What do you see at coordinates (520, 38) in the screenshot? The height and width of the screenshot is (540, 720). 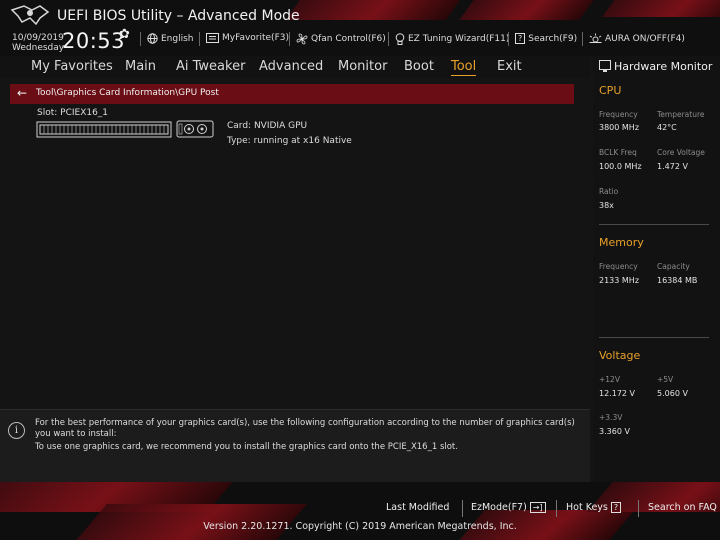 I see `search-icon: ?` at bounding box center [520, 38].